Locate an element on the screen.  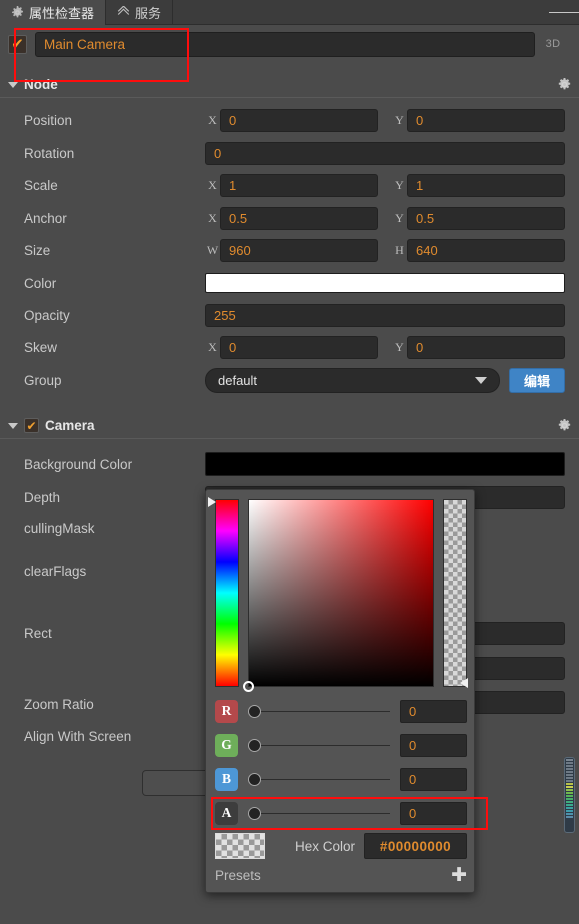
group-select-value: default is located at coordinates (238, 380).